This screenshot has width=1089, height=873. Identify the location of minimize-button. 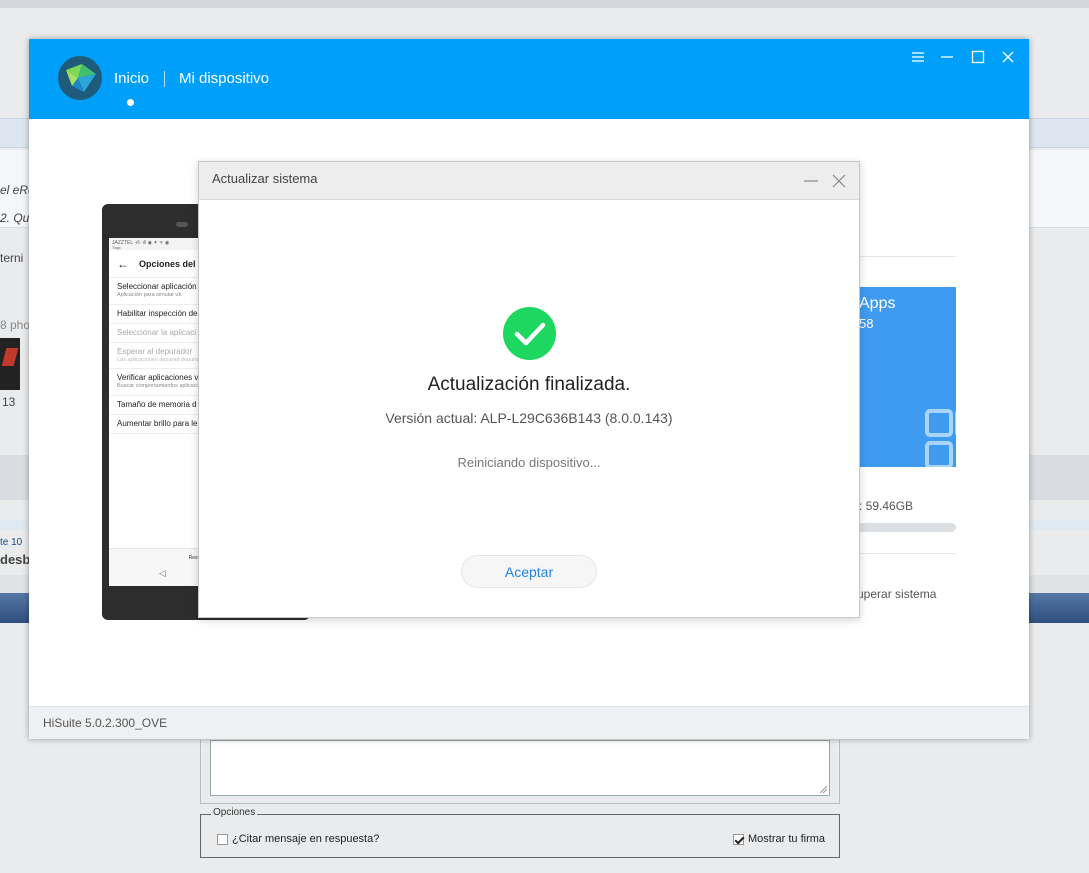
(947, 57).